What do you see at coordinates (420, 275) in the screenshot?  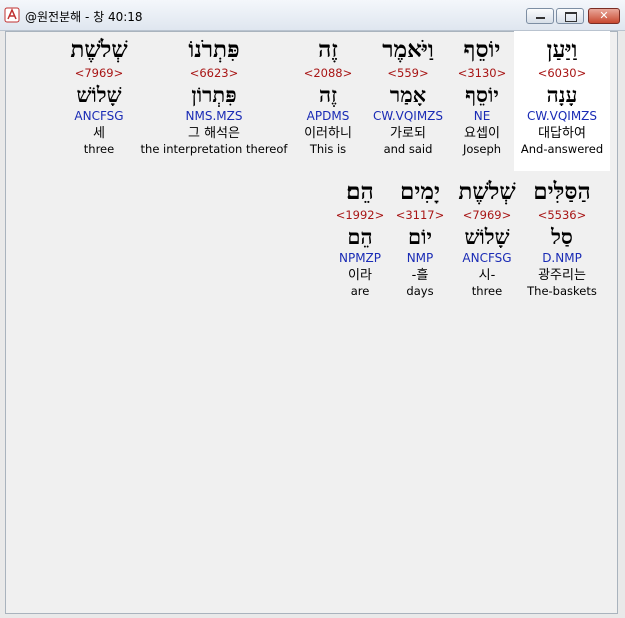 I see `korean-gloss: -흘` at bounding box center [420, 275].